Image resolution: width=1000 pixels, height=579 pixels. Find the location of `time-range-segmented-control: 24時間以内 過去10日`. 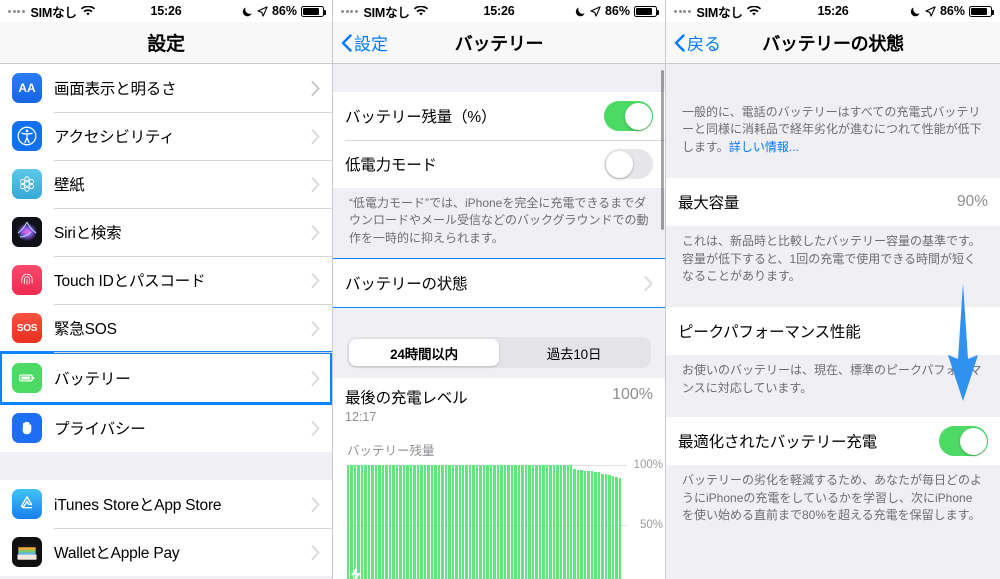

time-range-segmented-control: 24時間以内 過去10日 is located at coordinates (499, 354).